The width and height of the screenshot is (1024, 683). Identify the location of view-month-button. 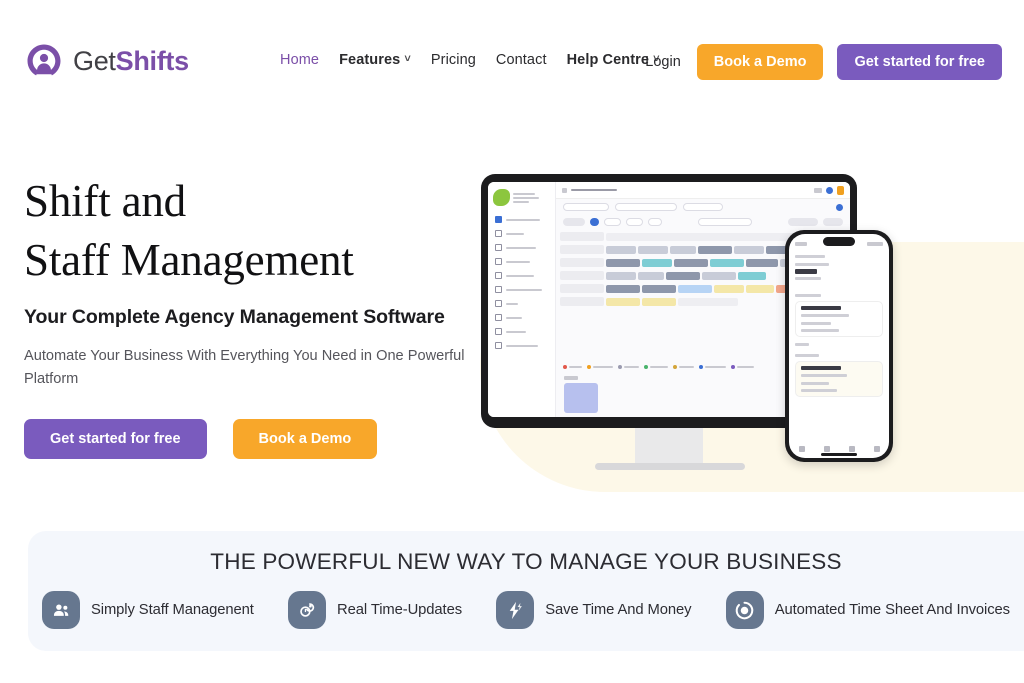
(655, 222).